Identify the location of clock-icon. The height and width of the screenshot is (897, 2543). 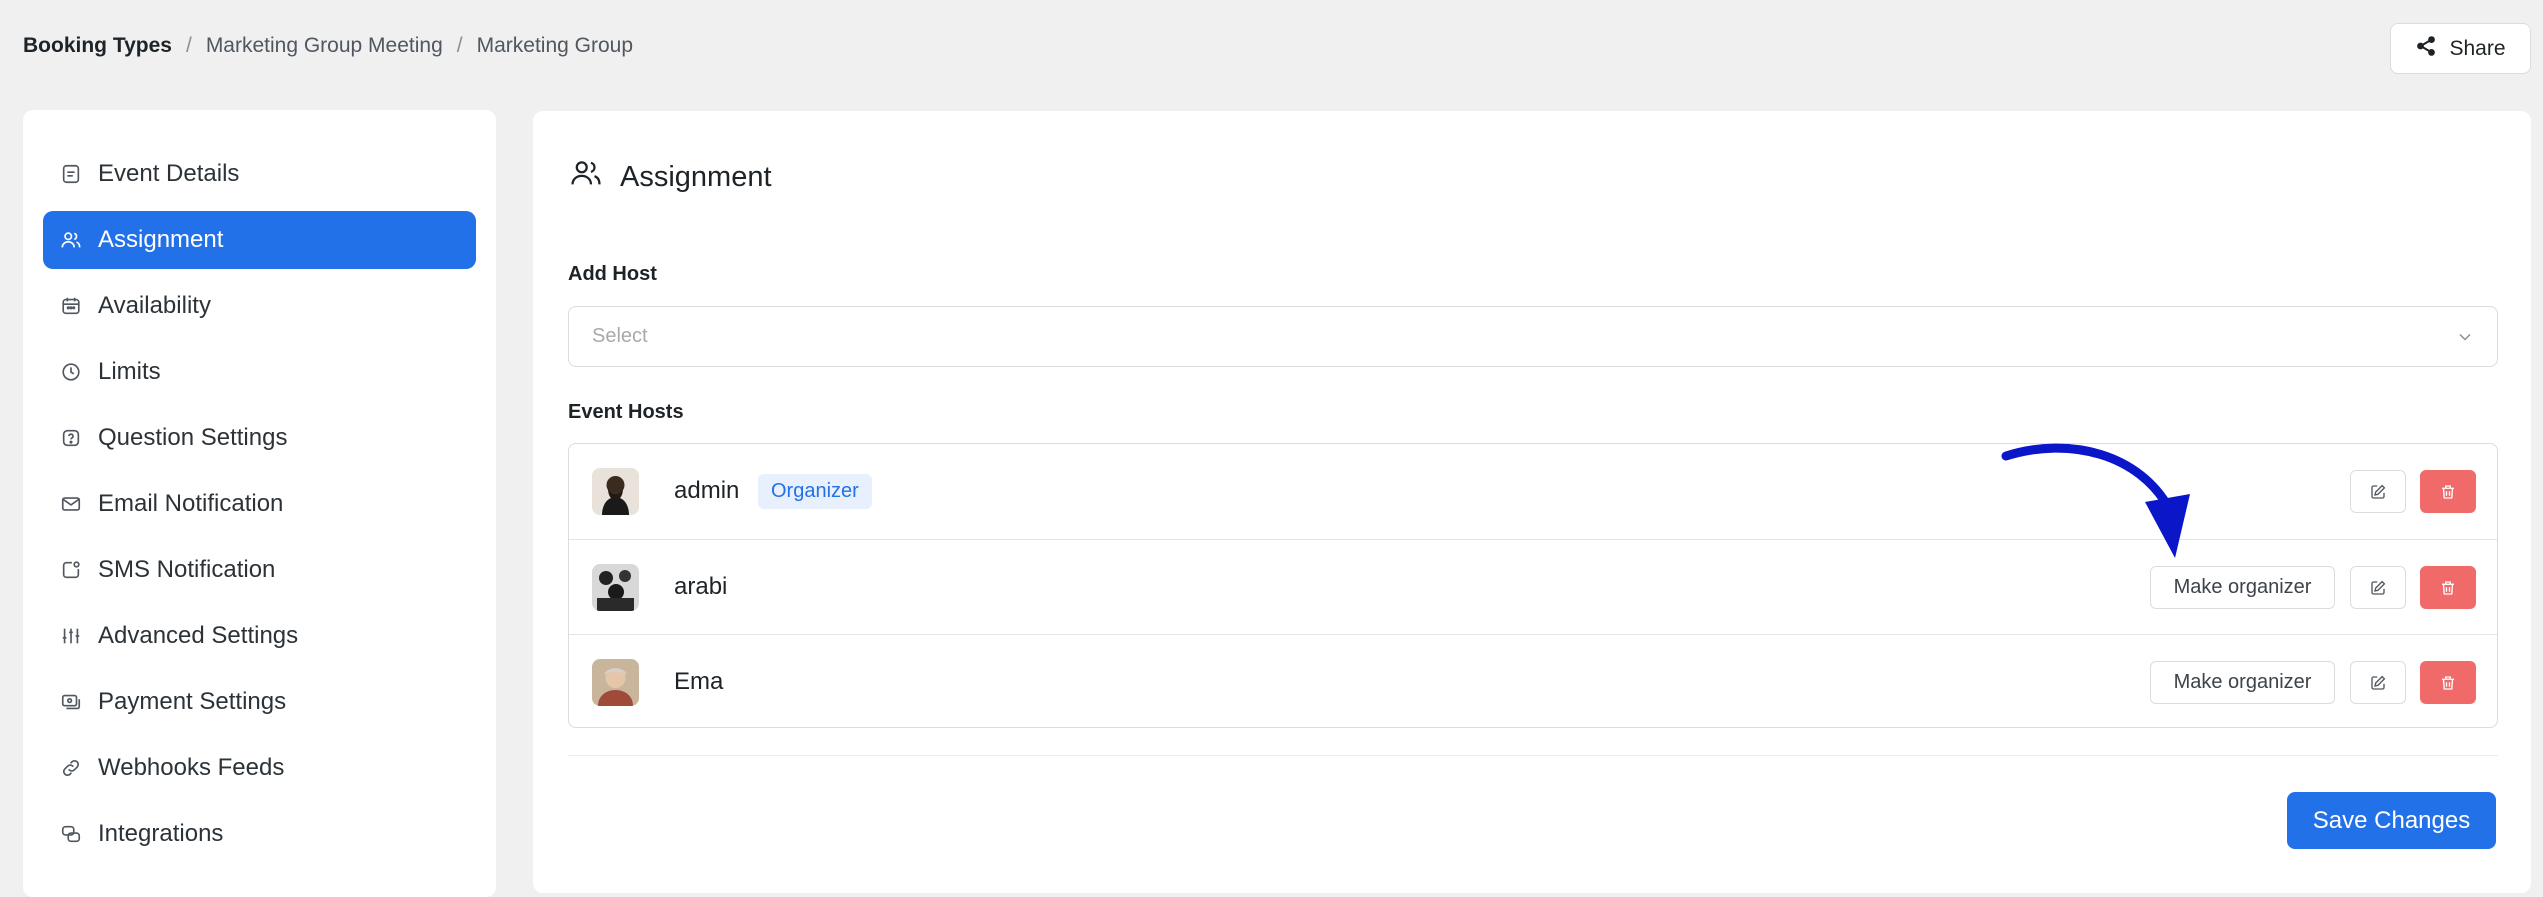
(71, 372).